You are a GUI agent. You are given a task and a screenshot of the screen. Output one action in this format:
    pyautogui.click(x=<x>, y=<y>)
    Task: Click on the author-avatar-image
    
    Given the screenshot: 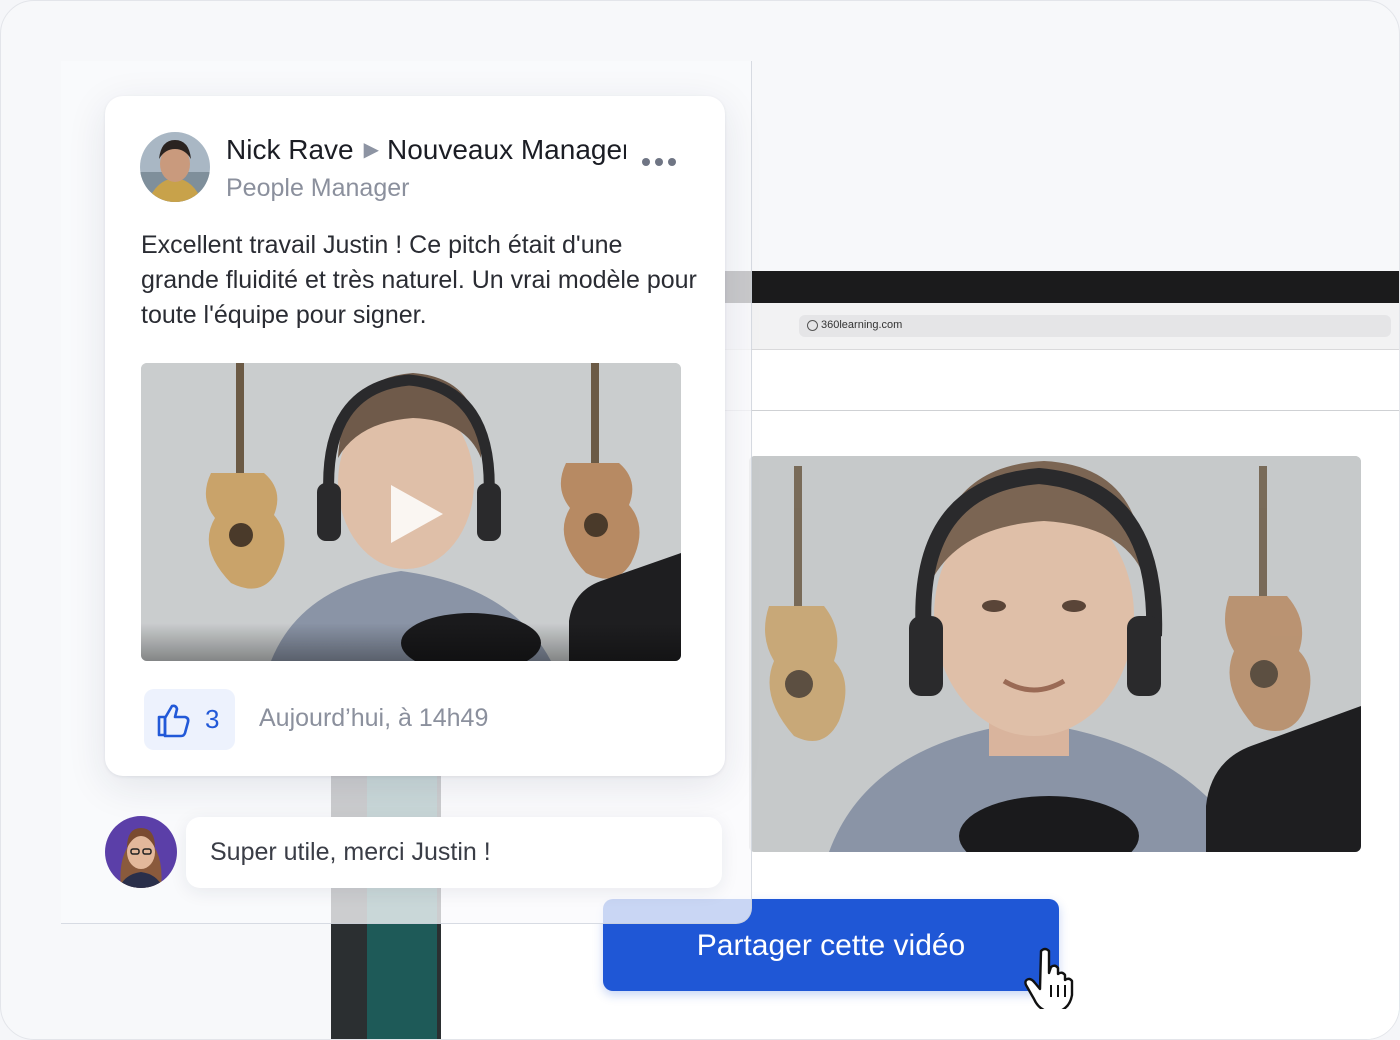 What is the action you would take?
    pyautogui.click(x=175, y=167)
    